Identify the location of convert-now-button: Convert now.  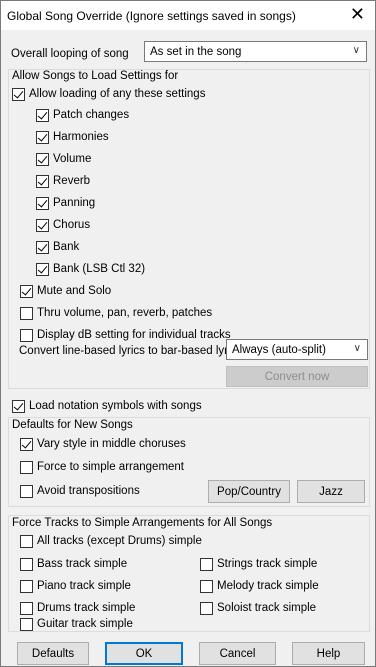
(297, 376).